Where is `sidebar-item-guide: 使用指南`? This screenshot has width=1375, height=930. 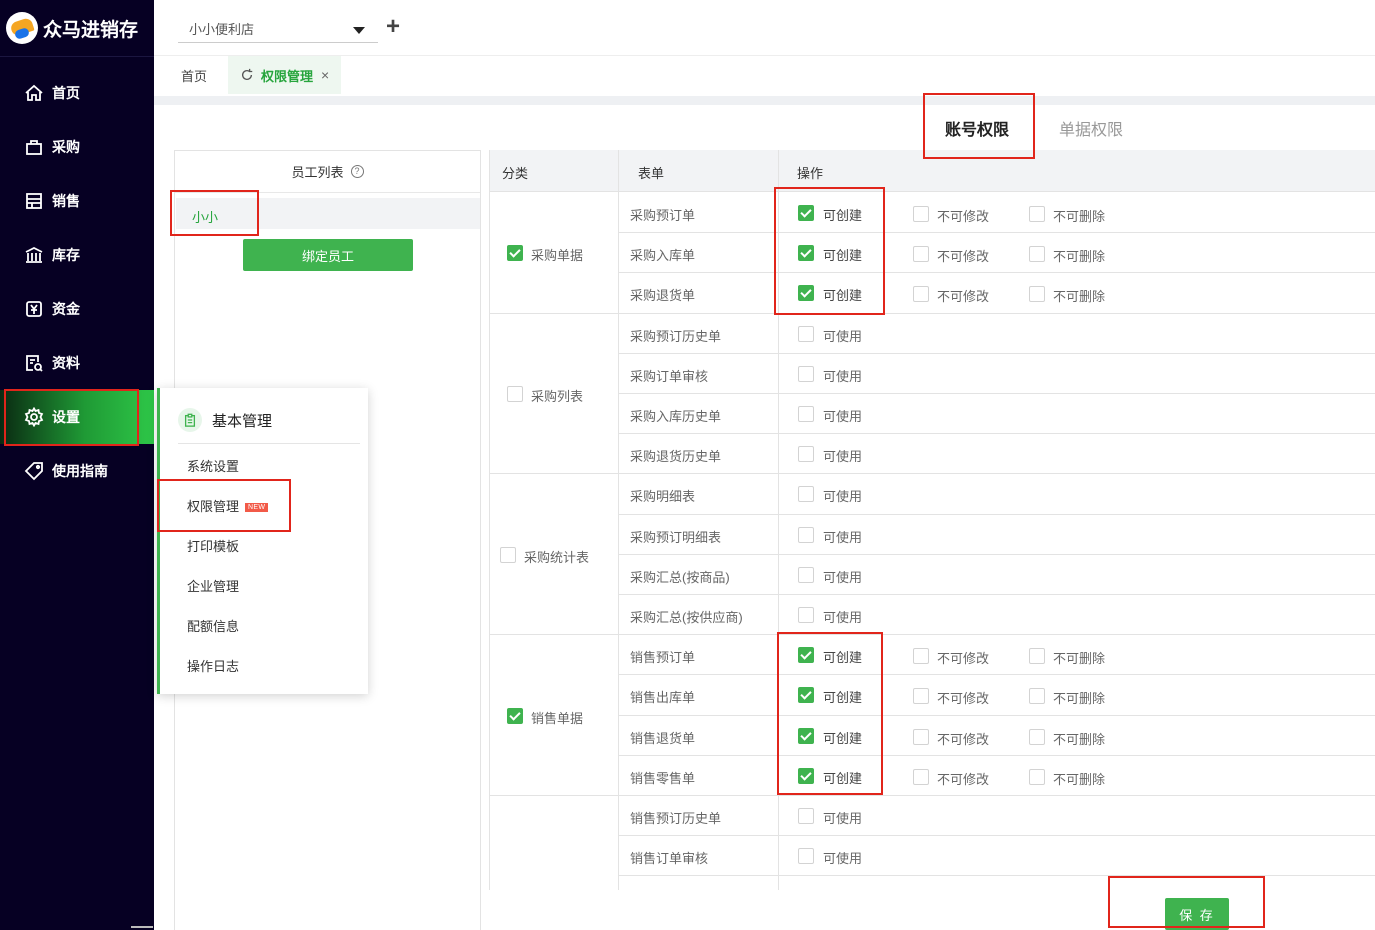
sidebar-item-guide: 使用指南 is located at coordinates (77, 471).